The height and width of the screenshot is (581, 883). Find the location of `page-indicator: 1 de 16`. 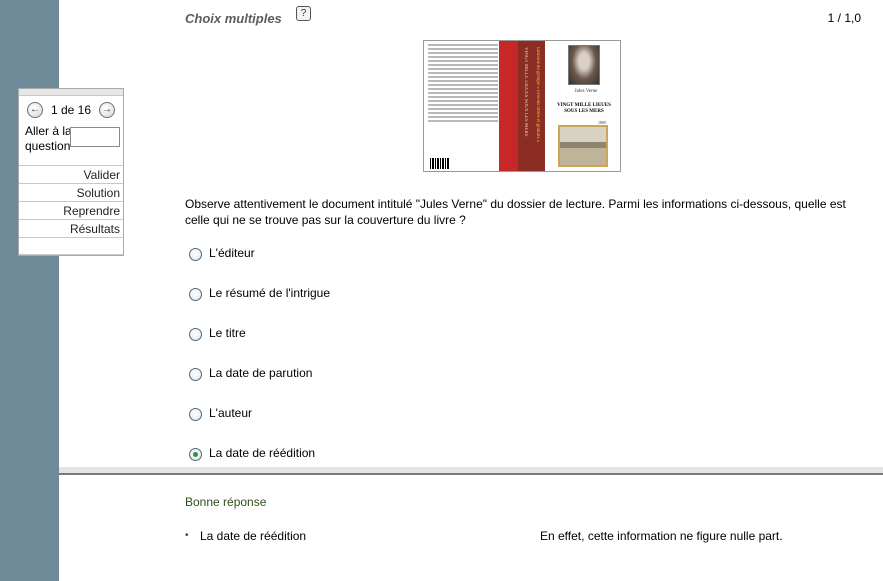

page-indicator: 1 de 16 is located at coordinates (71, 110).